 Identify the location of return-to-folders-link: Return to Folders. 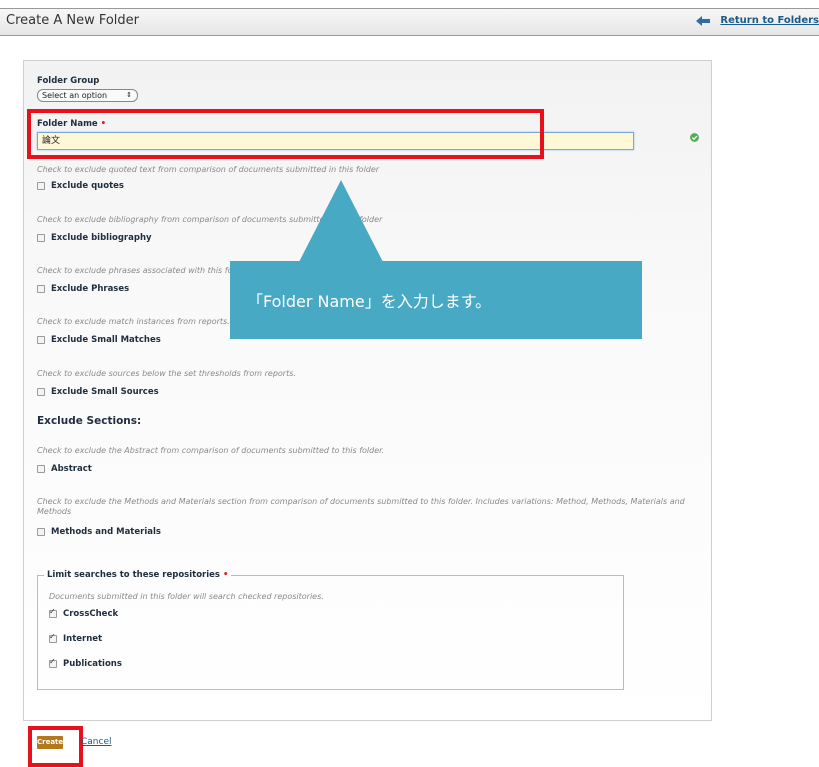
(757, 20).